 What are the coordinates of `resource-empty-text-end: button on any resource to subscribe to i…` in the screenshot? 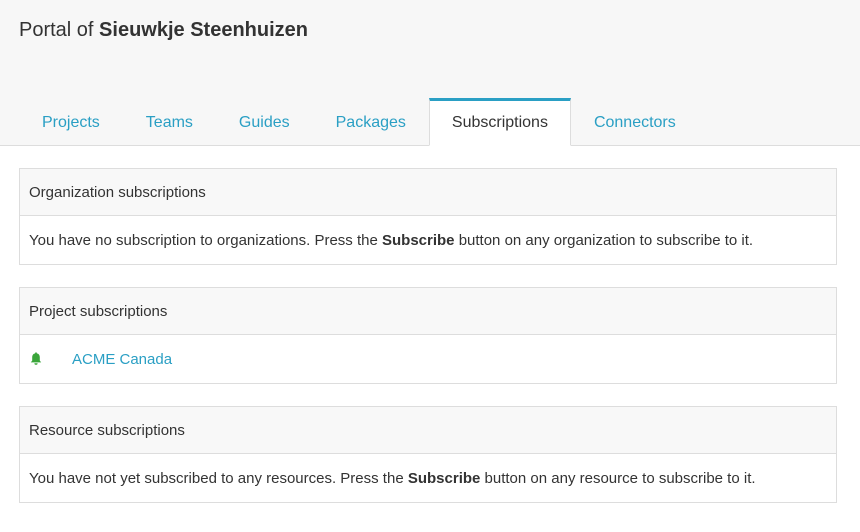 It's located at (618, 478).